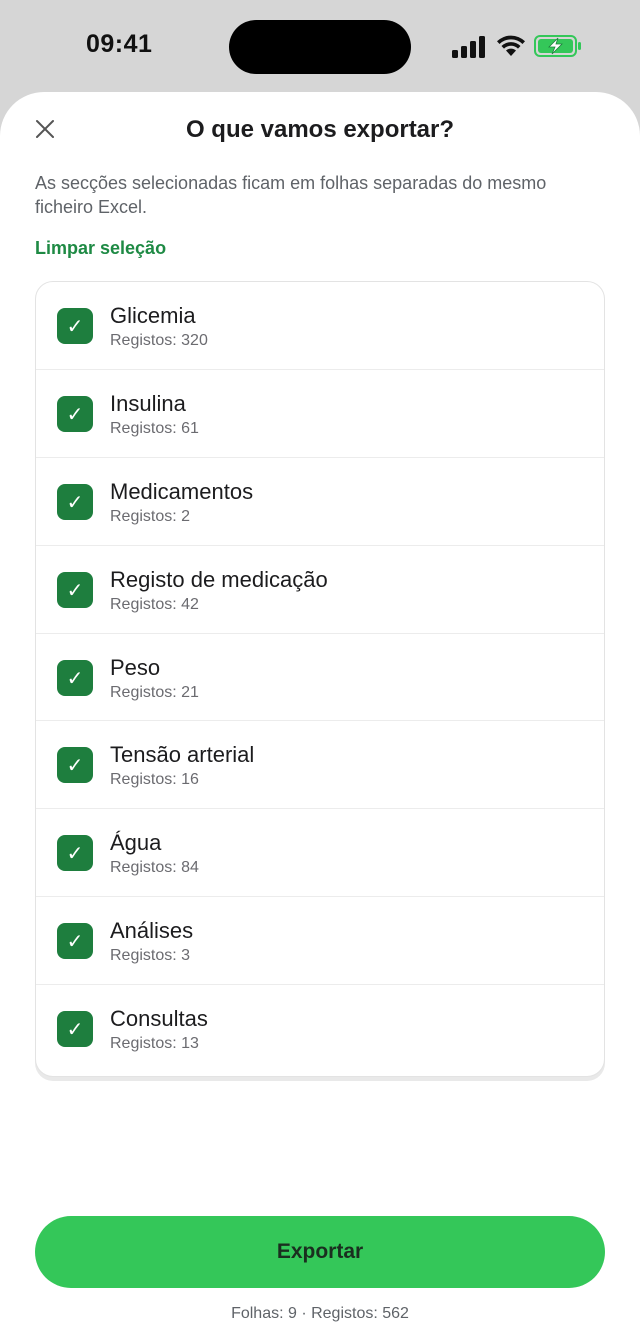 This screenshot has width=640, height=1343. Describe the element at coordinates (182, 755) in the screenshot. I see `section-label: Tensão arterial` at that location.